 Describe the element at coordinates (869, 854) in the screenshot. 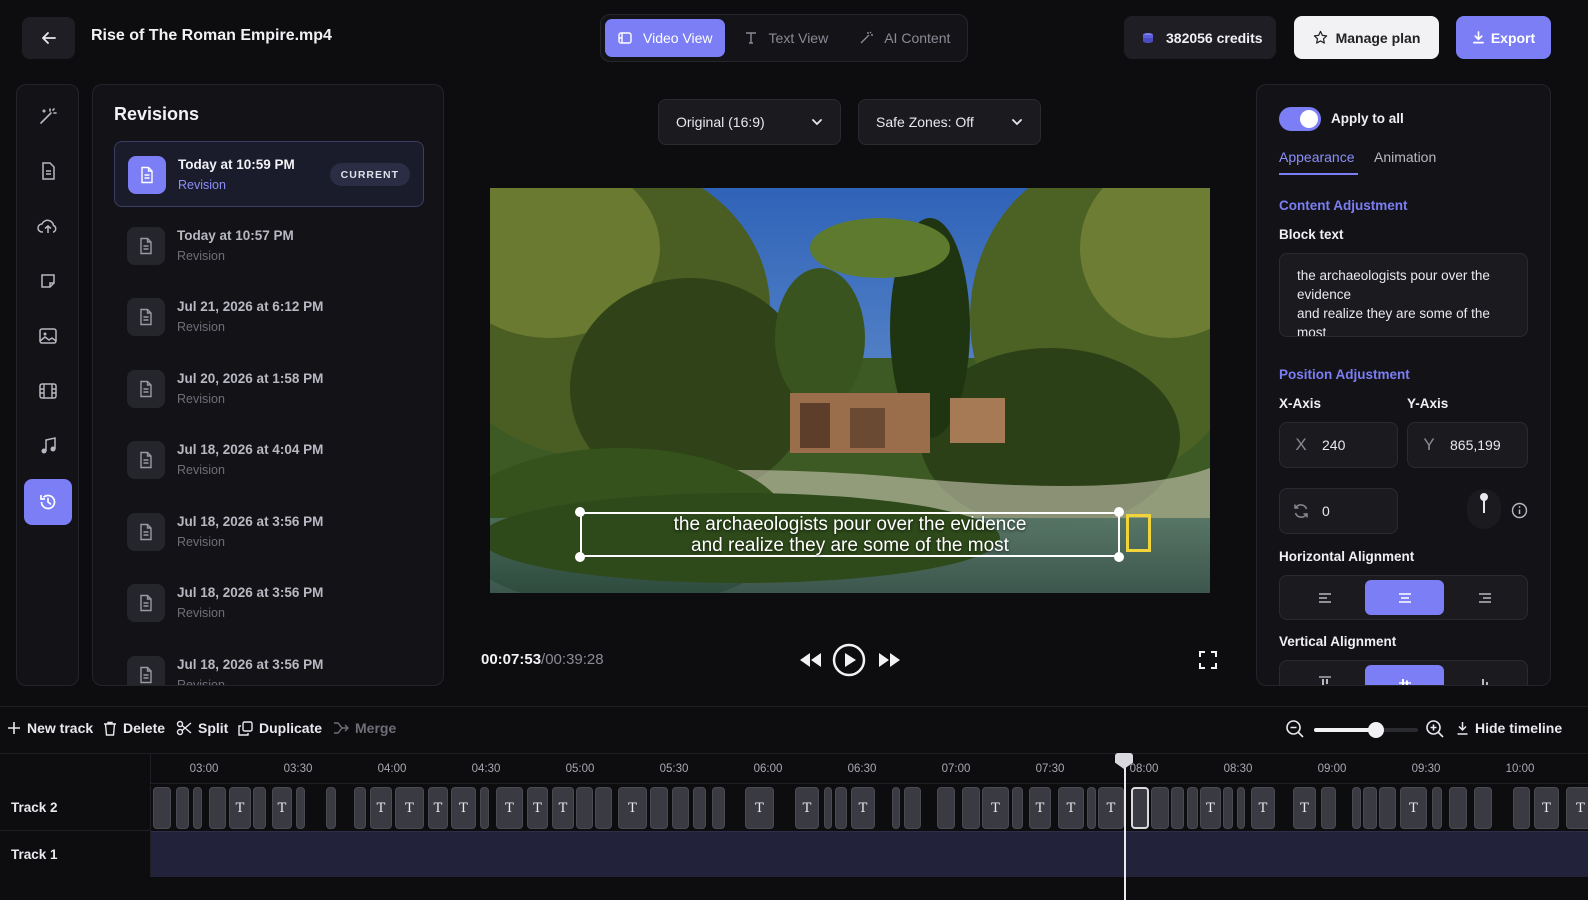

I see `track-1-lane` at that location.